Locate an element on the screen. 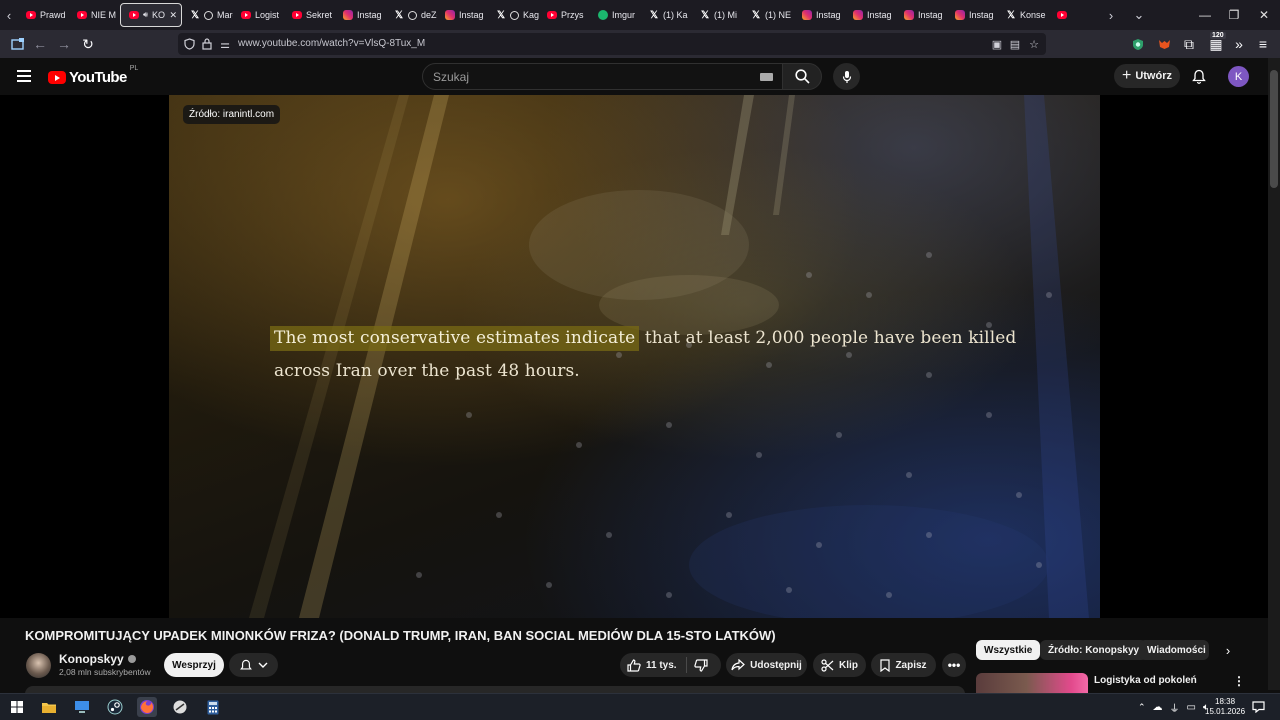 The width and height of the screenshot is (1280, 720). app-menu-icon: ≡ is located at coordinates (1263, 44).